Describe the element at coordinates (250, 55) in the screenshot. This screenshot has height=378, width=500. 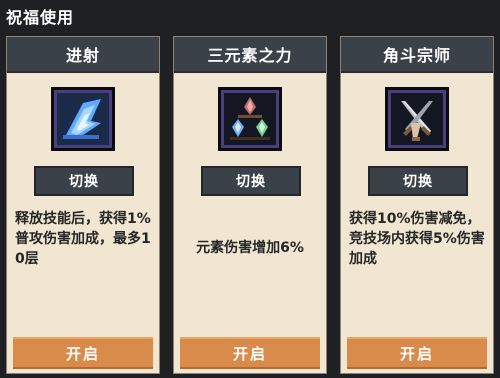
I see `blessing-name: 三元素之力` at that location.